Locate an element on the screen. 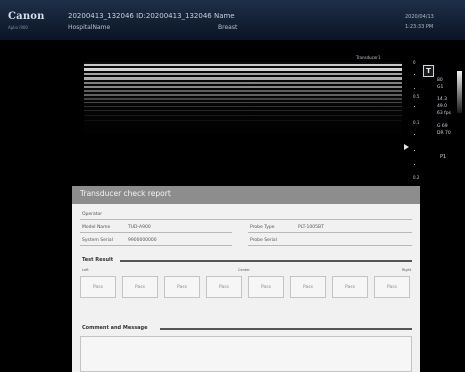 The height and width of the screenshot is (372, 465). exam-time: 1:23:33 PM is located at coordinates (419, 27).